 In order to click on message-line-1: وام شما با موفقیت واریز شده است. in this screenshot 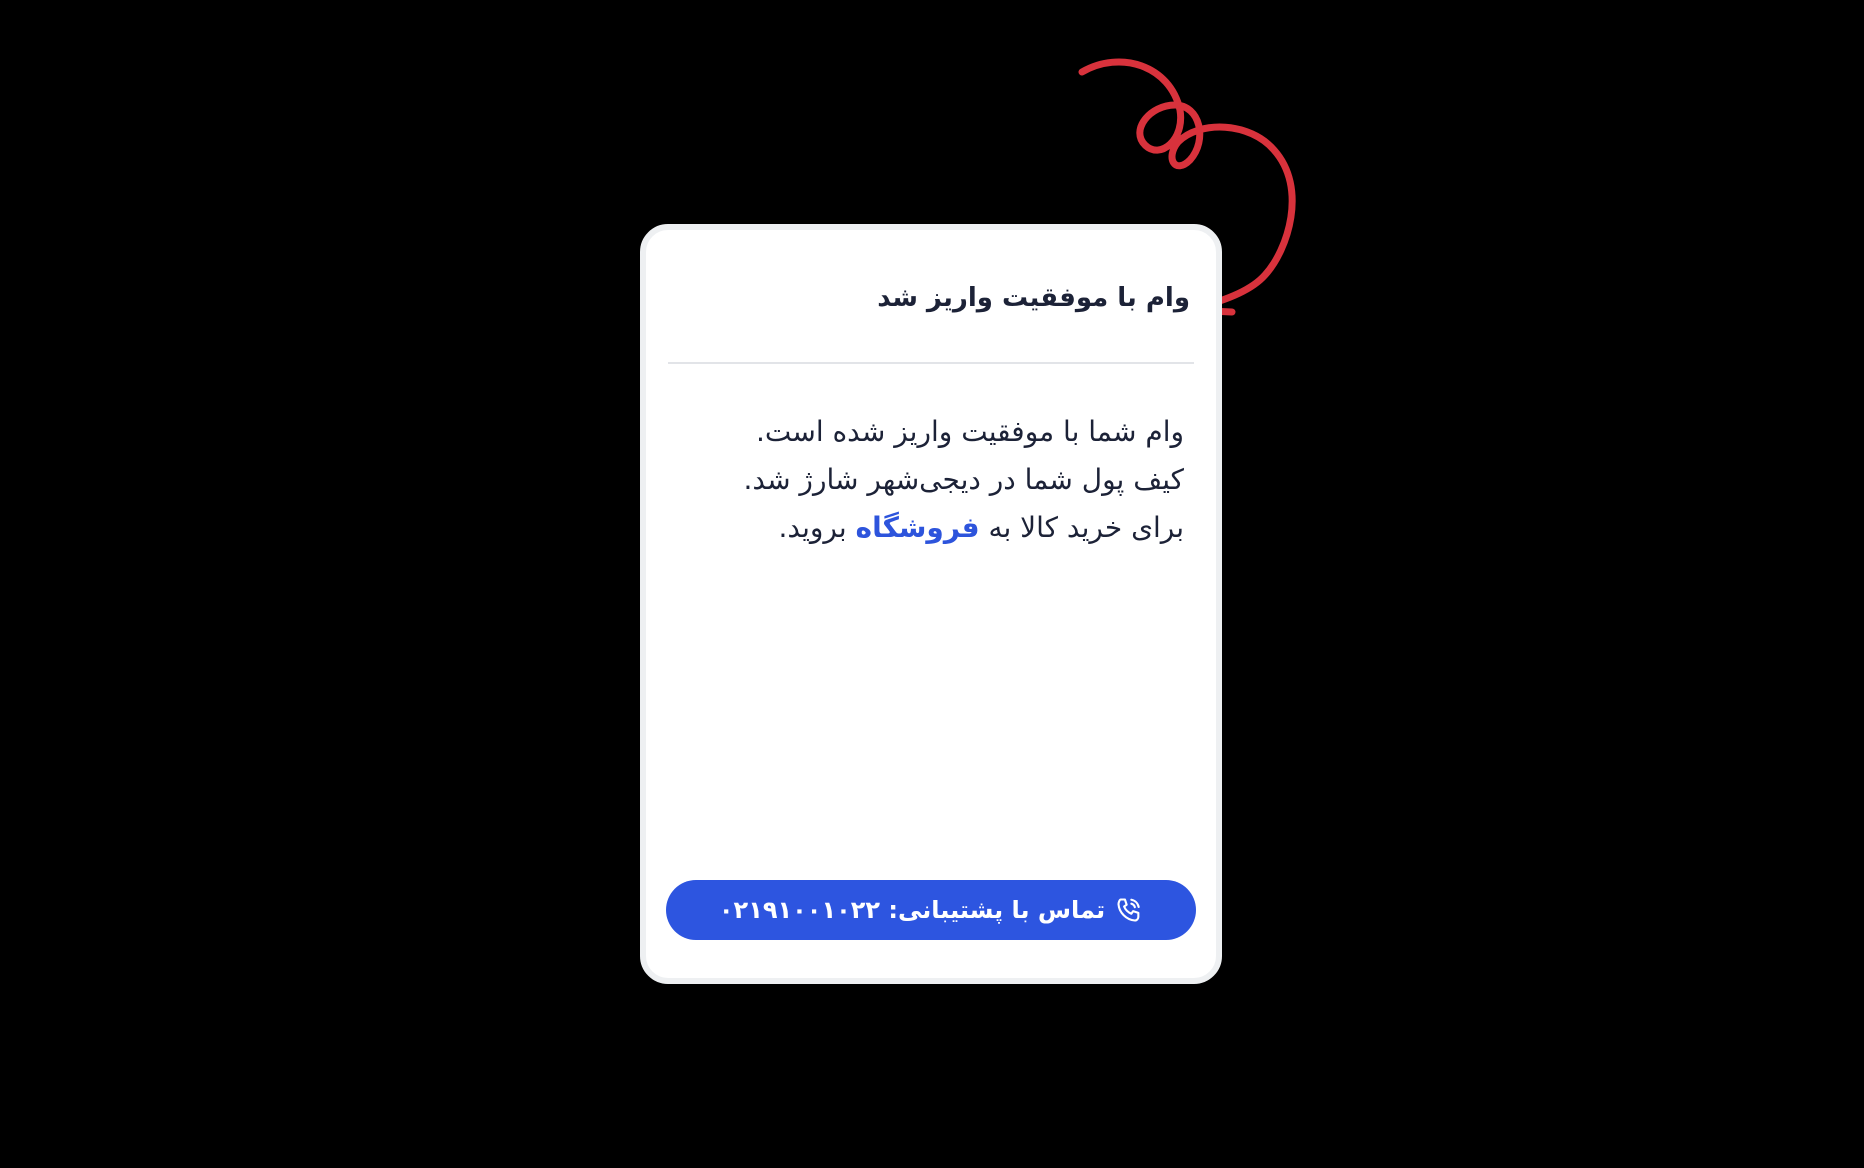, I will do `click(969, 431)`.